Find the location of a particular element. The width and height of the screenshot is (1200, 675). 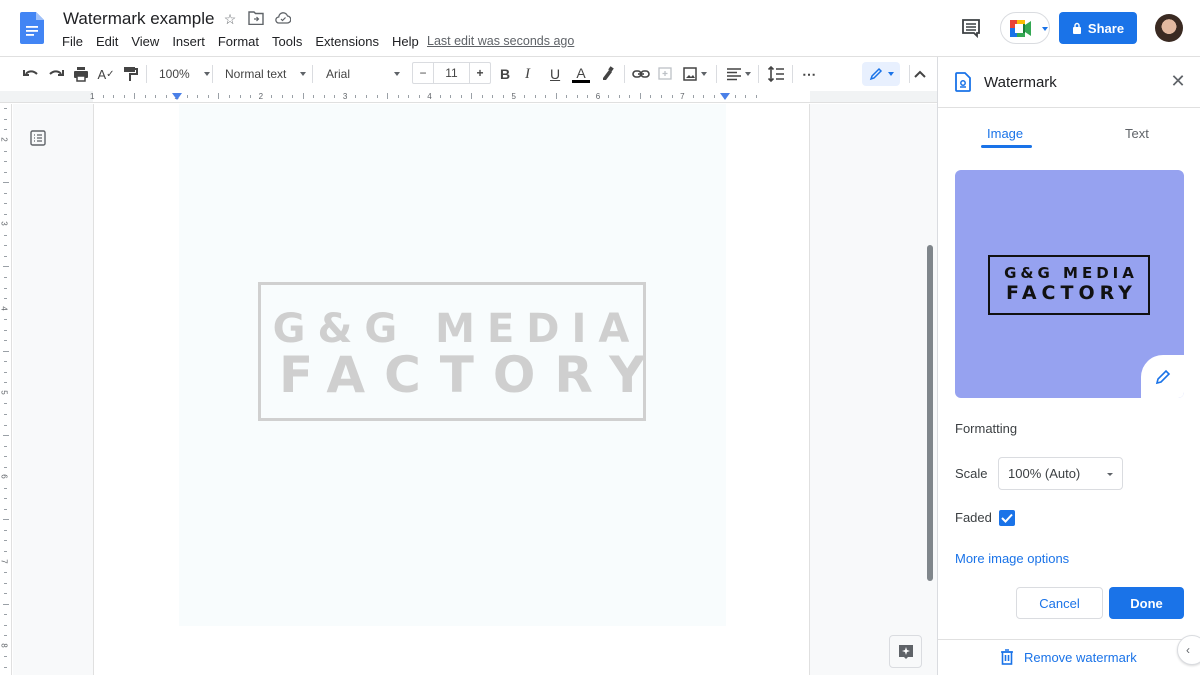

underline-button: U is located at coordinates (555, 74).